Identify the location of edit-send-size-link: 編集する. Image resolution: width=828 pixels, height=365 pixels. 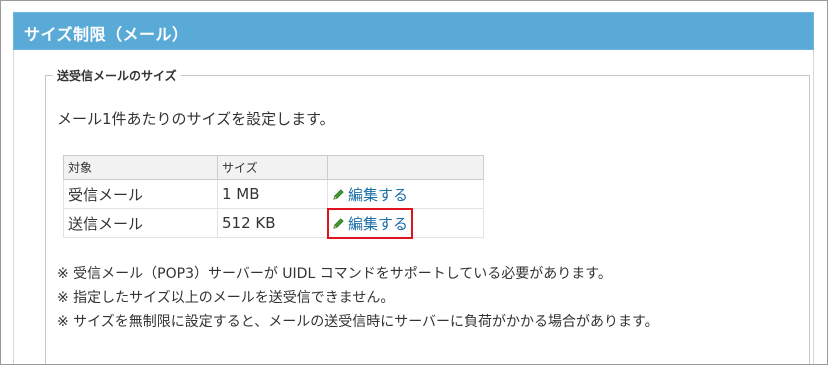
(370, 223).